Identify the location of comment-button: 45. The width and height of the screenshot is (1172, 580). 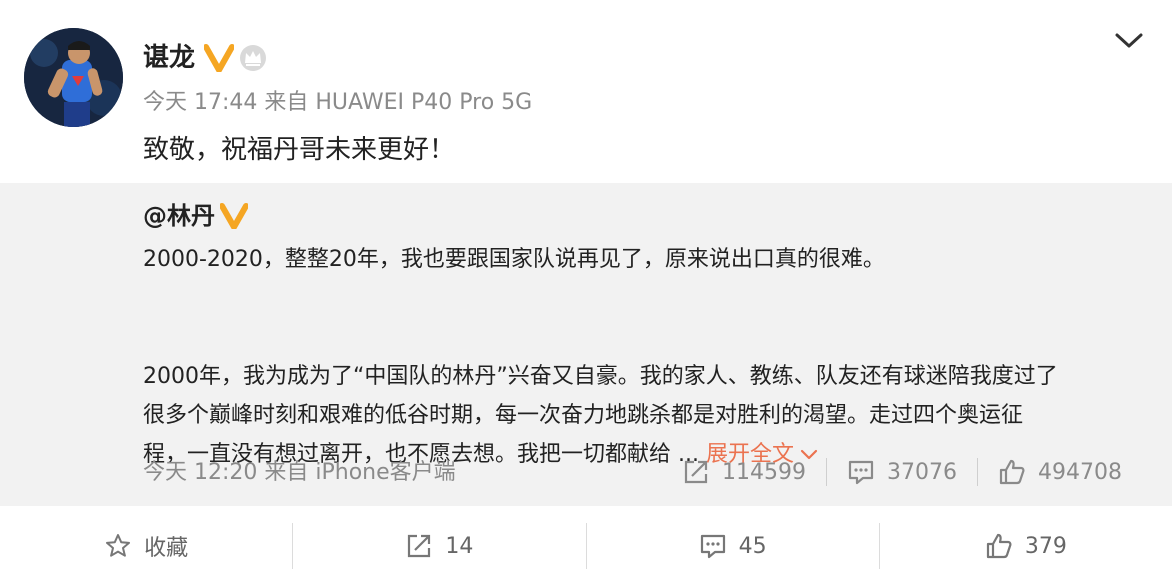
(733, 546).